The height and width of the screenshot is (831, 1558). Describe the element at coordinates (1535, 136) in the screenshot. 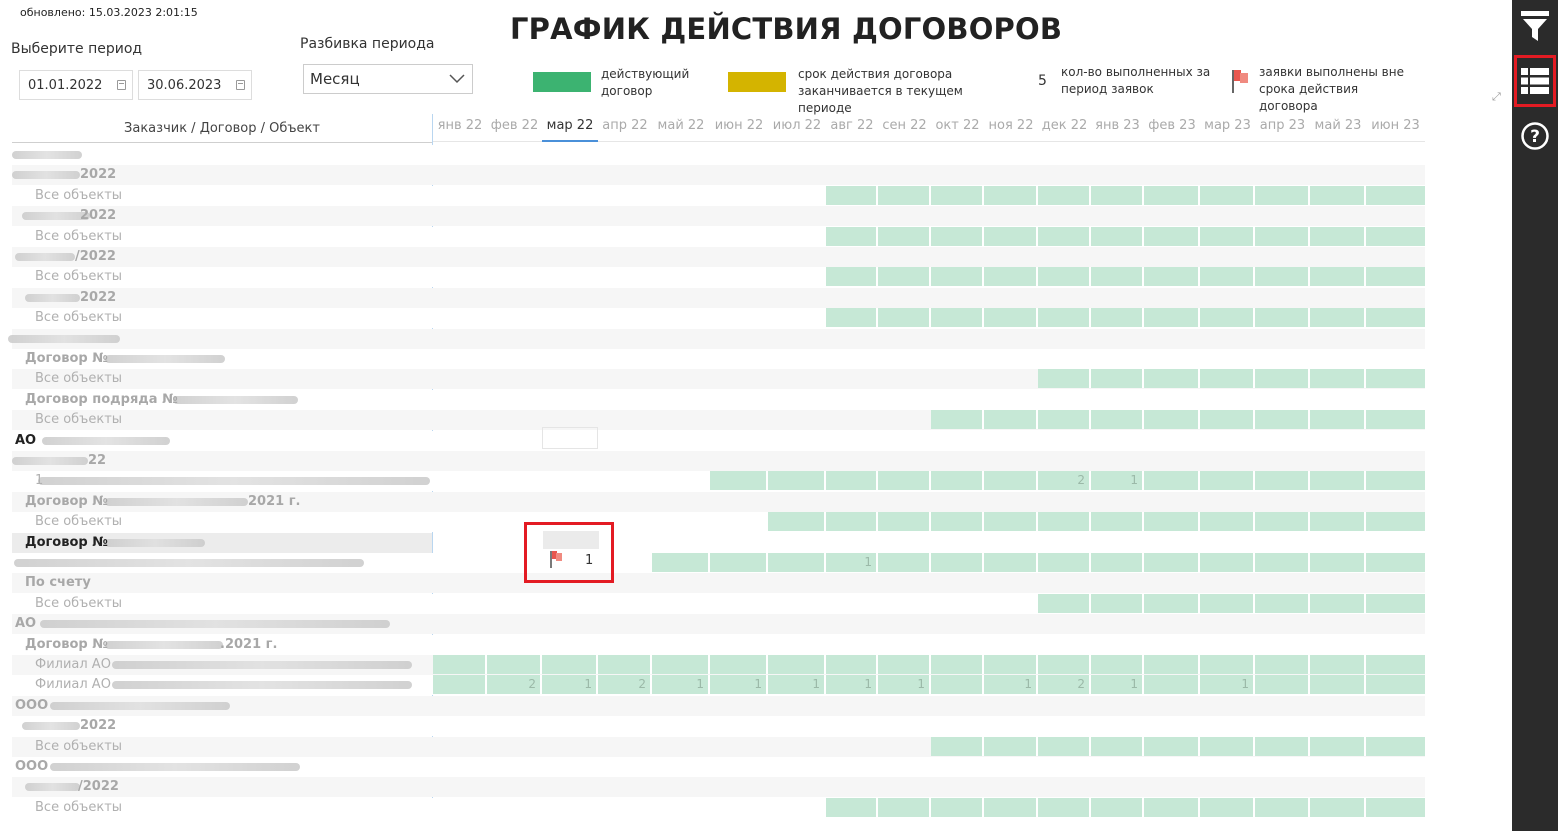

I see `help-button: ?` at that location.